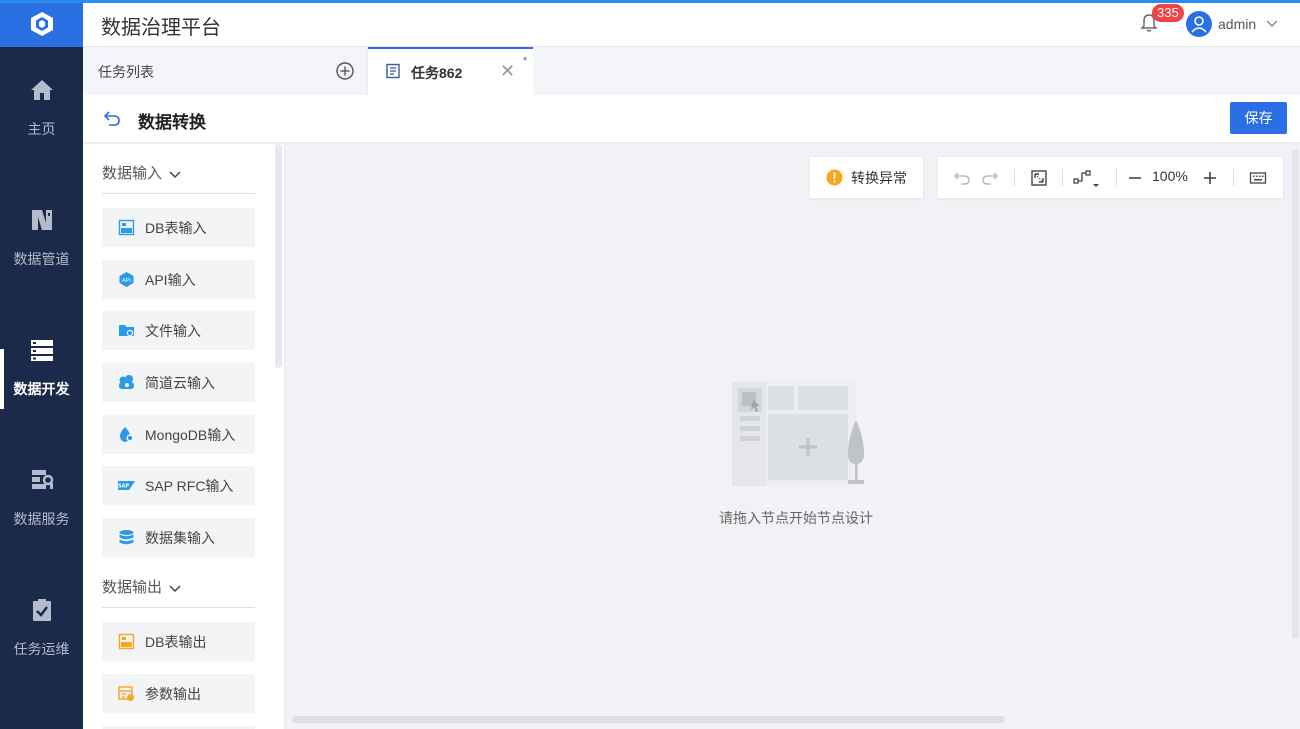  Describe the element at coordinates (173, 330) in the screenshot. I see `component-label: 文件输入` at that location.